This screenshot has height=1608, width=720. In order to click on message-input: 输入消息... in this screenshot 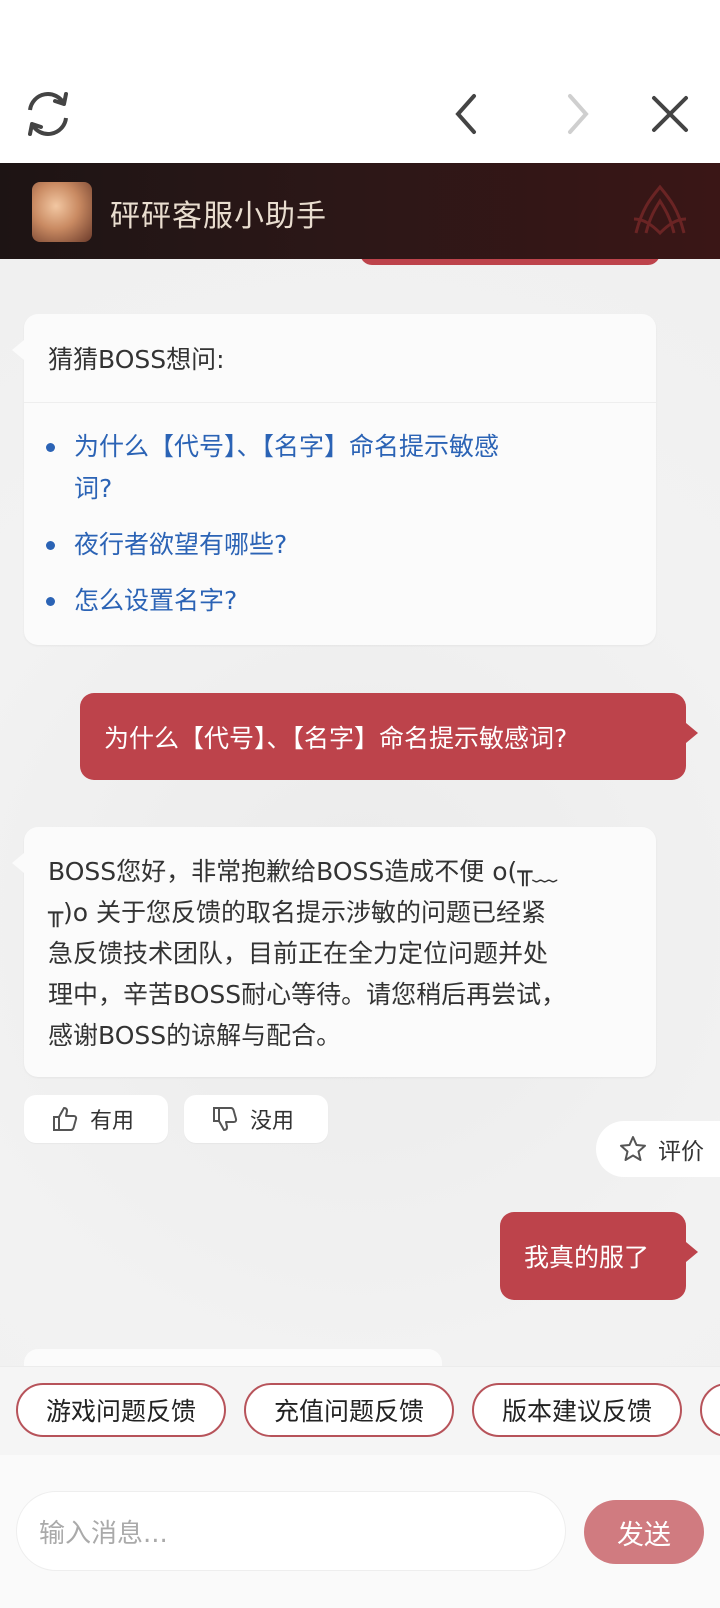, I will do `click(291, 1531)`.